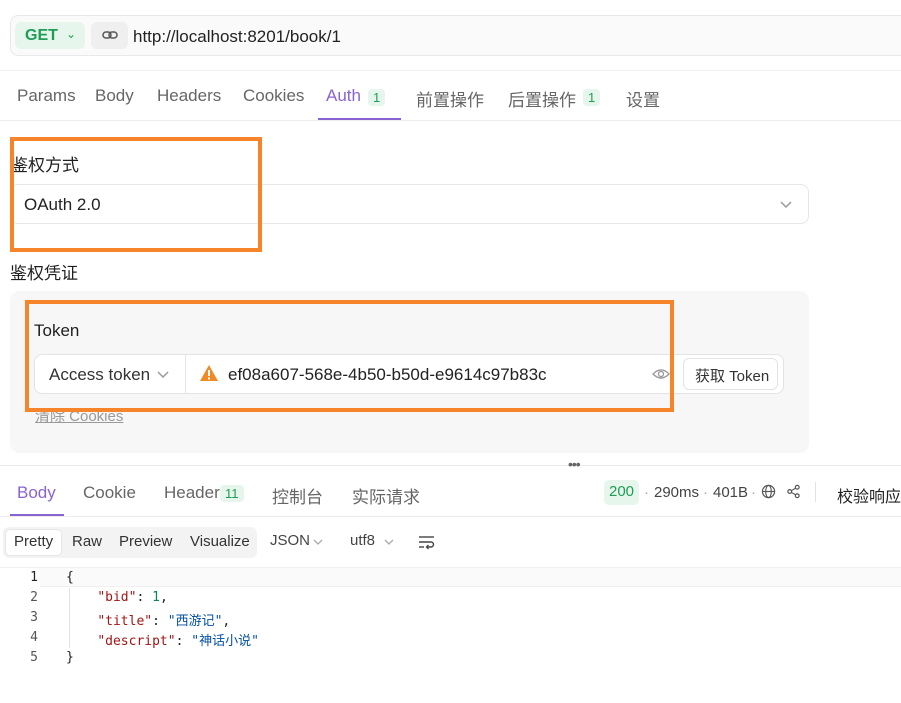 The width and height of the screenshot is (901, 703). Describe the element at coordinates (71, 34) in the screenshot. I see `chevron-down-icon: ⌄` at that location.